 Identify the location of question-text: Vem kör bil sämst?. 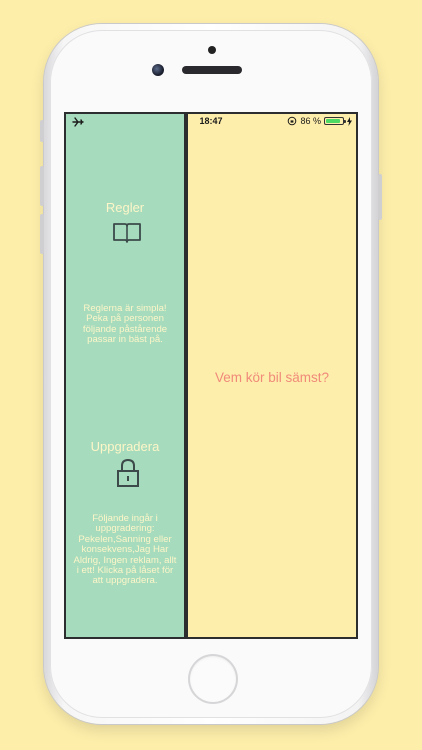
(272, 377).